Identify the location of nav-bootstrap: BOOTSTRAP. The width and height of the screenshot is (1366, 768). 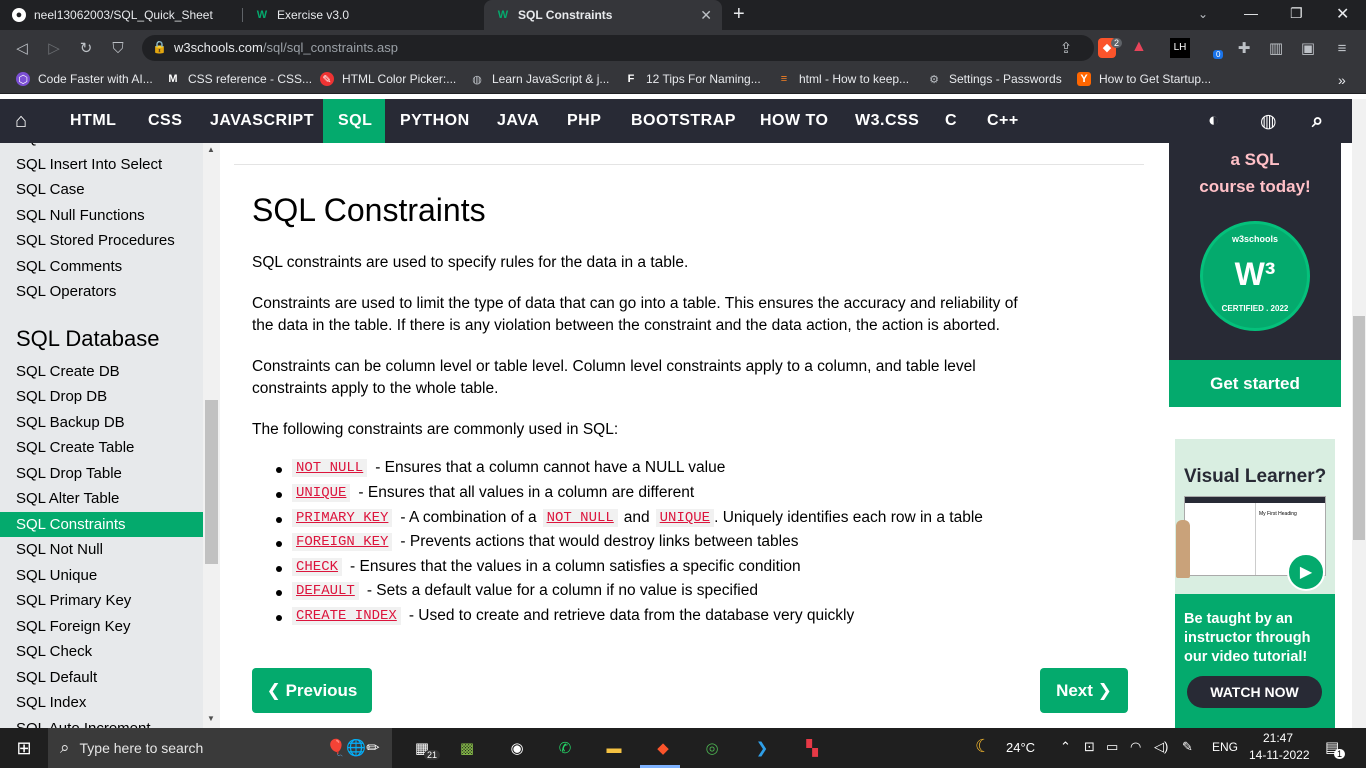
(683, 121).